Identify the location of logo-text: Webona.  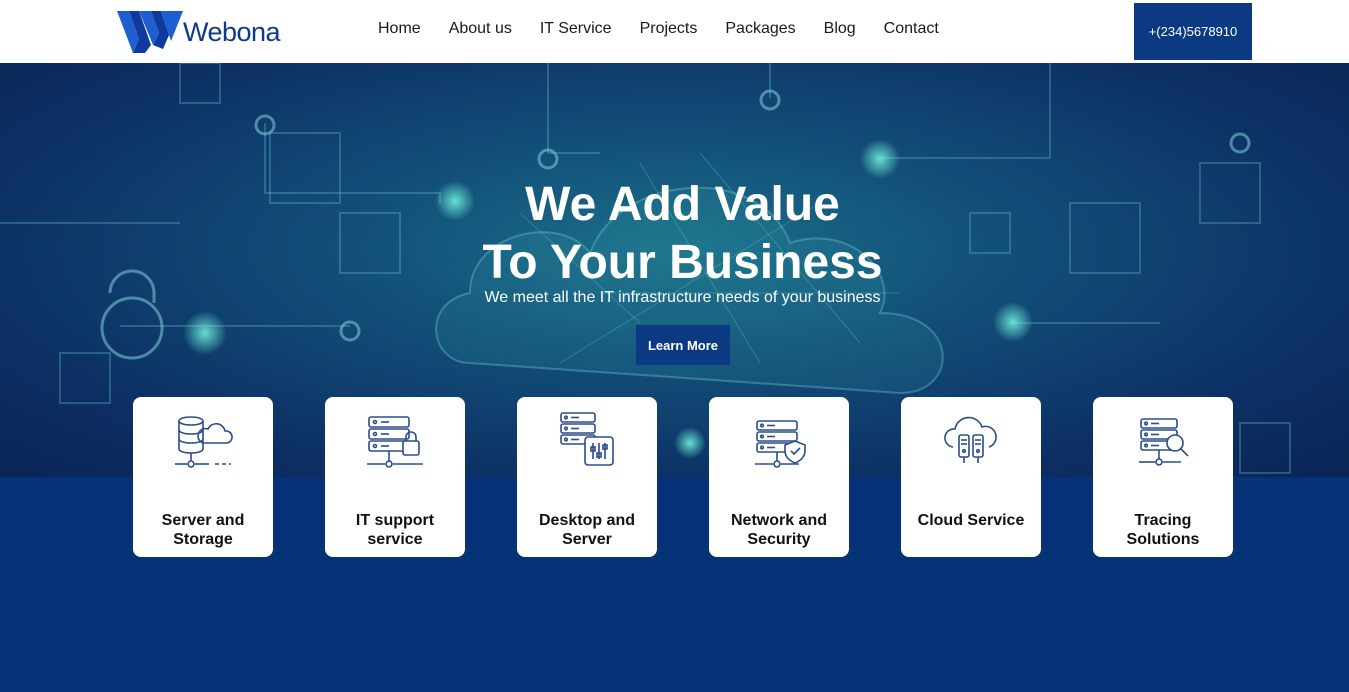
(232, 31).